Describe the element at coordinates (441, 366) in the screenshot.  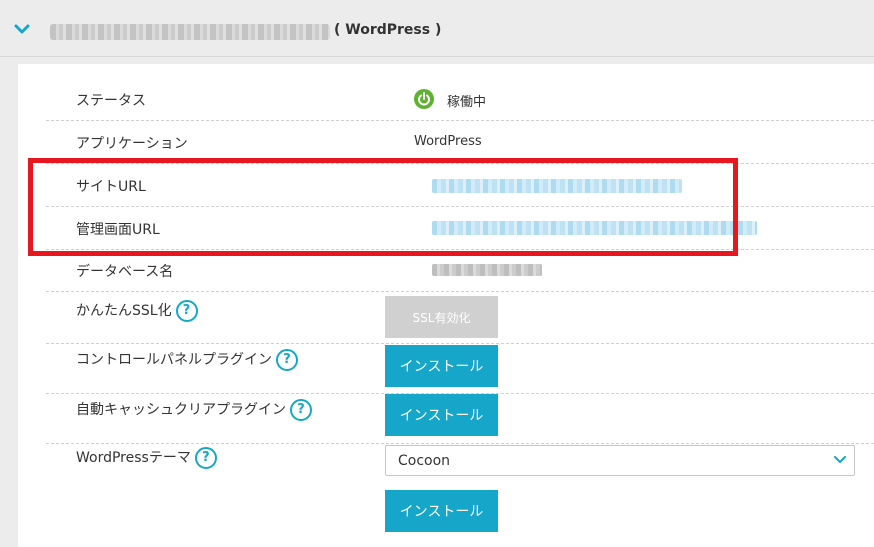
I see `control-panel-plugin-install-button: インストール` at that location.